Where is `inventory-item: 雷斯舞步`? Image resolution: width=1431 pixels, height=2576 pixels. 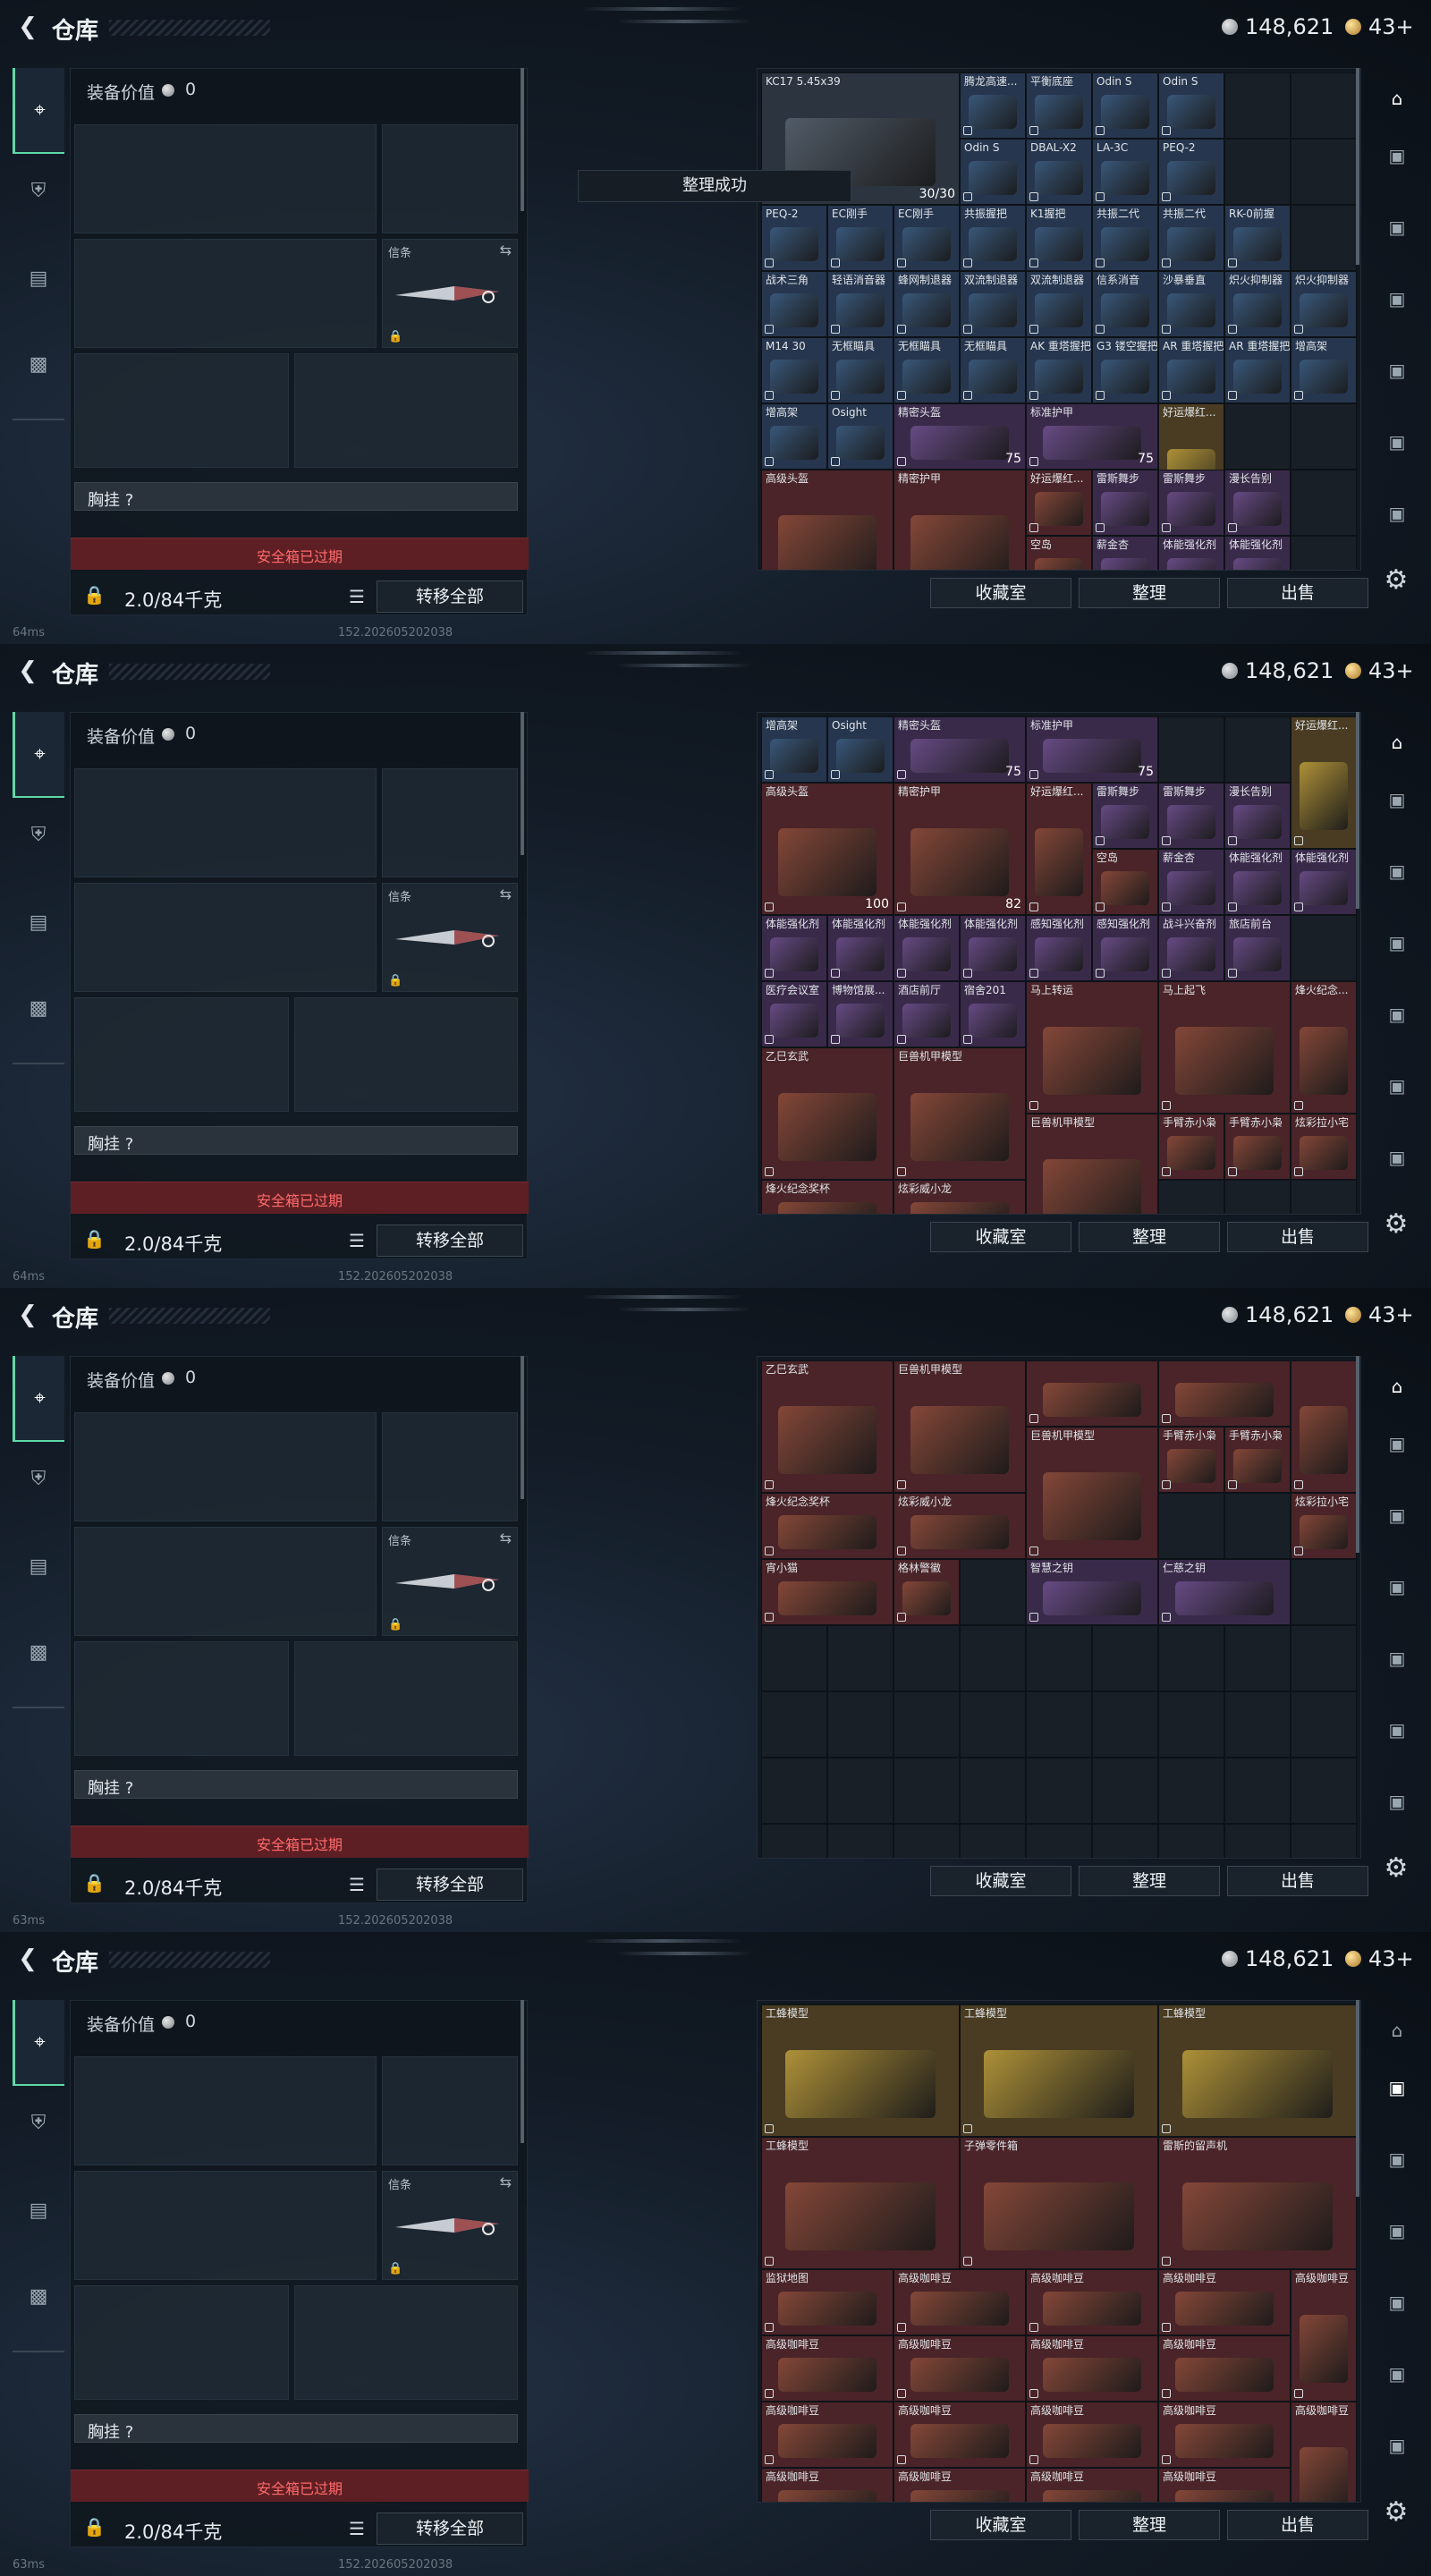
inventory-item: 雷斯舞步 is located at coordinates (1191, 503).